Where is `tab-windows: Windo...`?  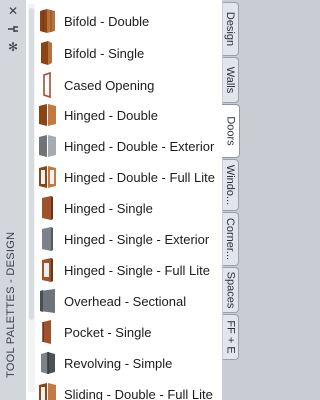 tab-windows: Windo... is located at coordinates (231, 185).